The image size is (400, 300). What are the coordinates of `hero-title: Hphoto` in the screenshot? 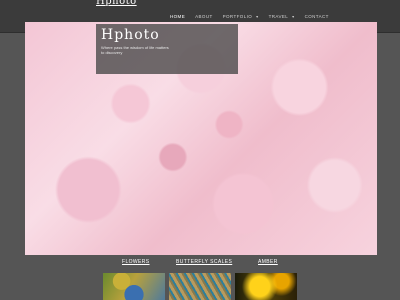 It's located at (130, 35).